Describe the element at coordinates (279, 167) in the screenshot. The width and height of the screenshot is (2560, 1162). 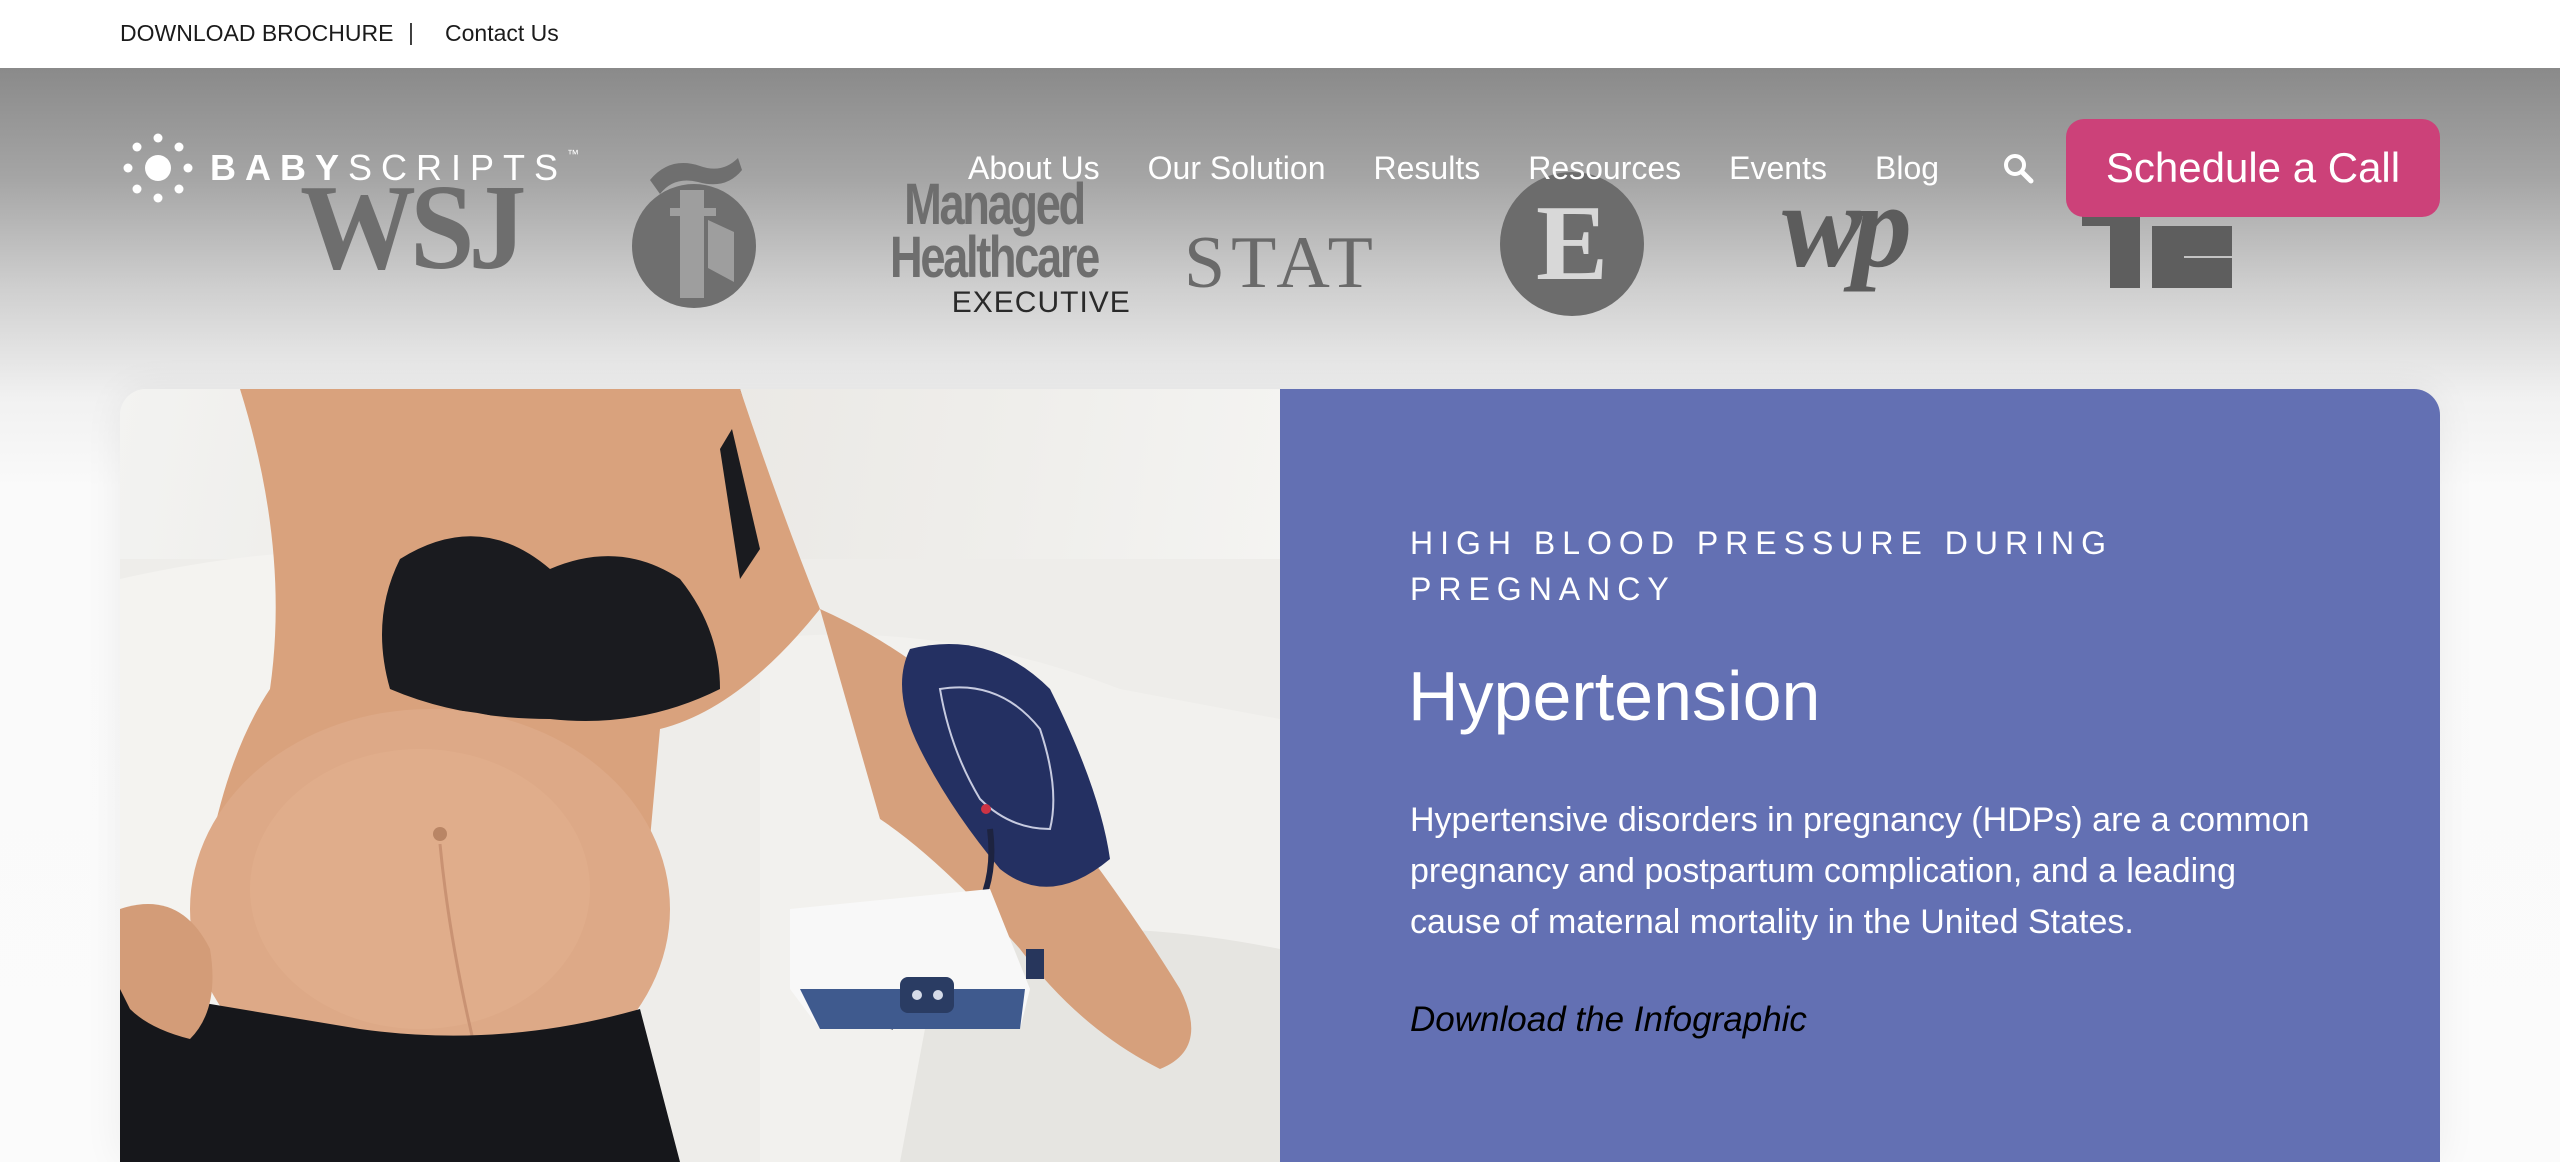
I see `brand-bold: BABY` at that location.